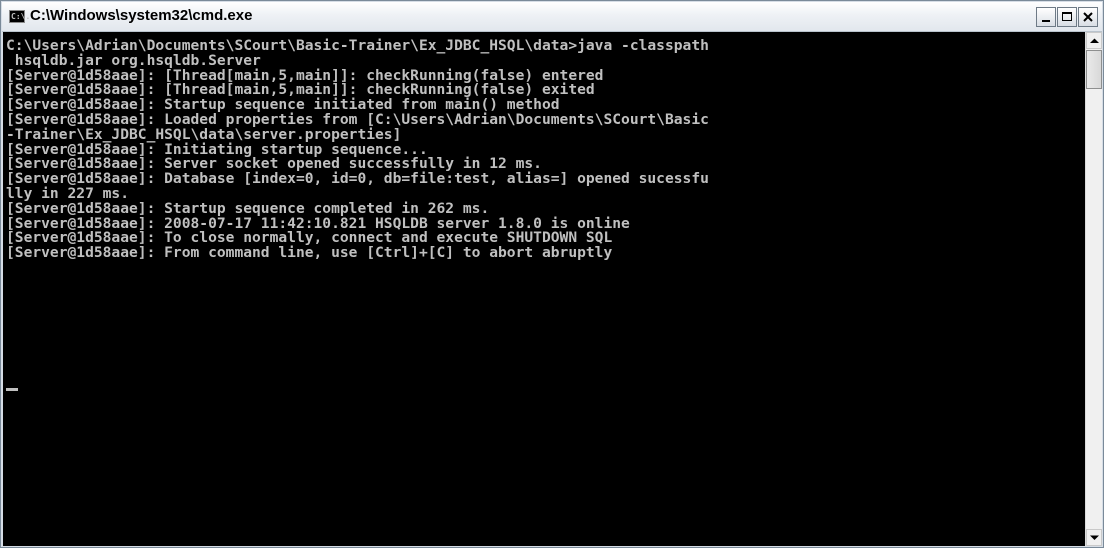  Describe the element at coordinates (1046, 17) in the screenshot. I see `minimize-button` at that location.